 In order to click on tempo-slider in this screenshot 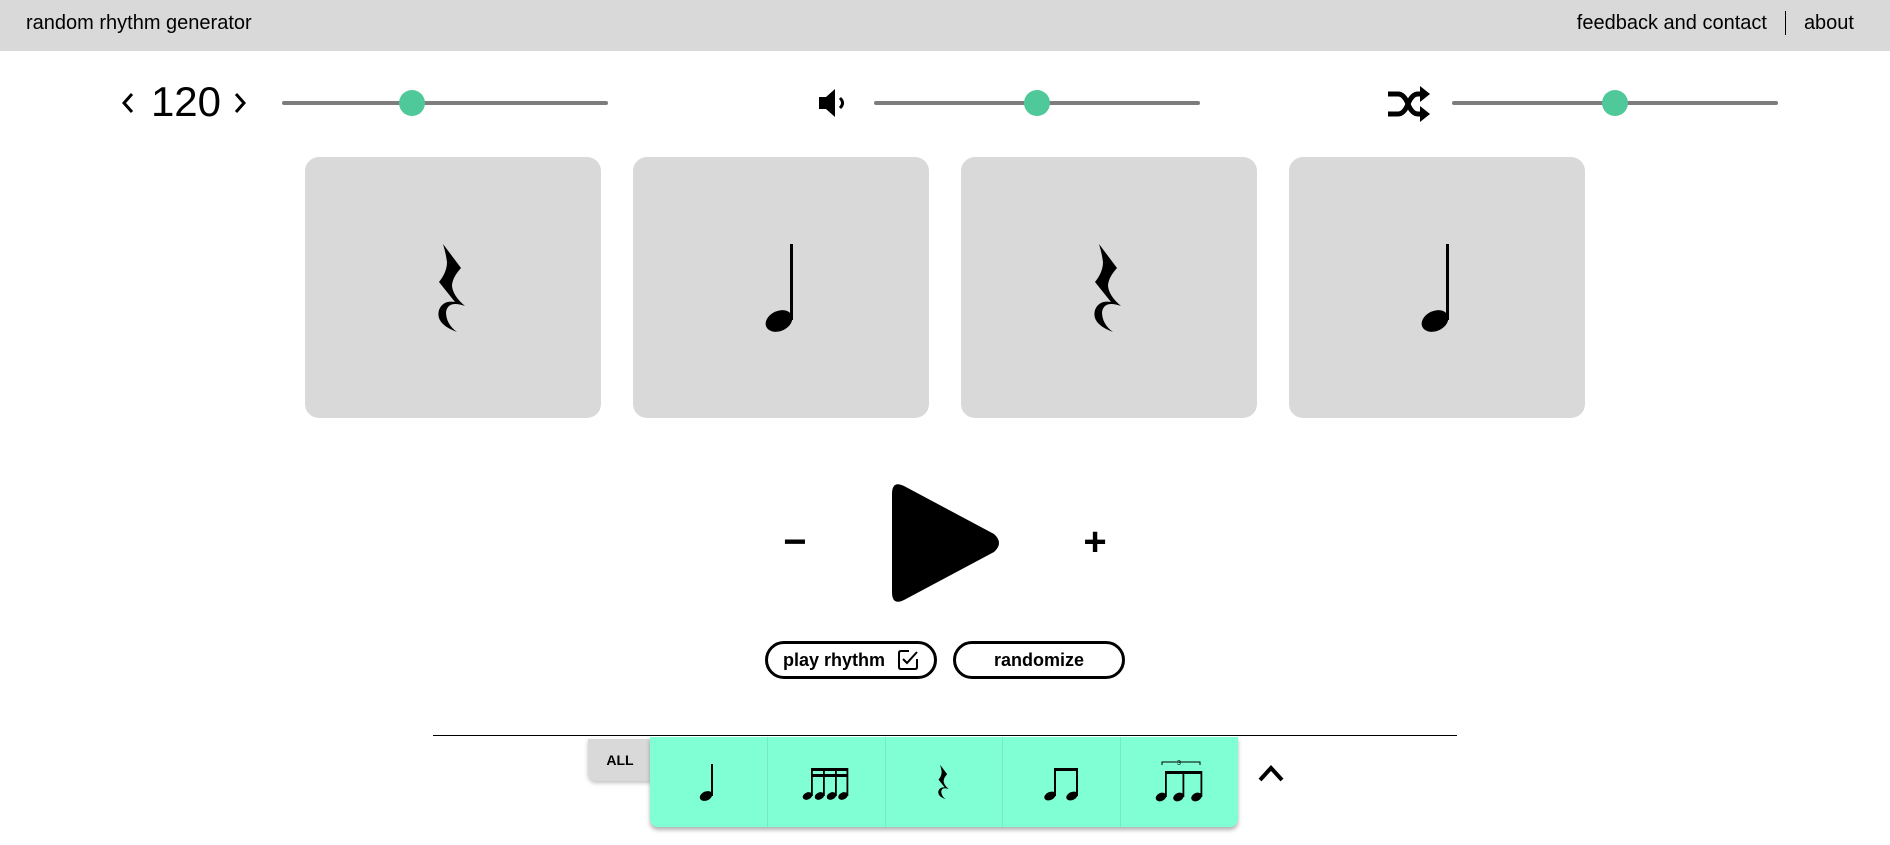, I will do `click(445, 103)`.